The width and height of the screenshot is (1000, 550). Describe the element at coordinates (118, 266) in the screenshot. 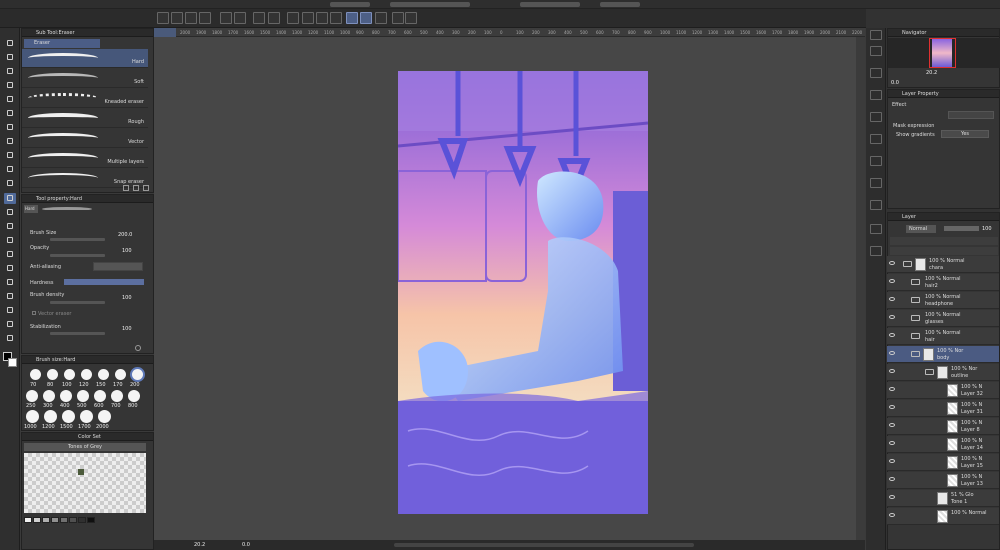

I see `antialias-selector` at that location.